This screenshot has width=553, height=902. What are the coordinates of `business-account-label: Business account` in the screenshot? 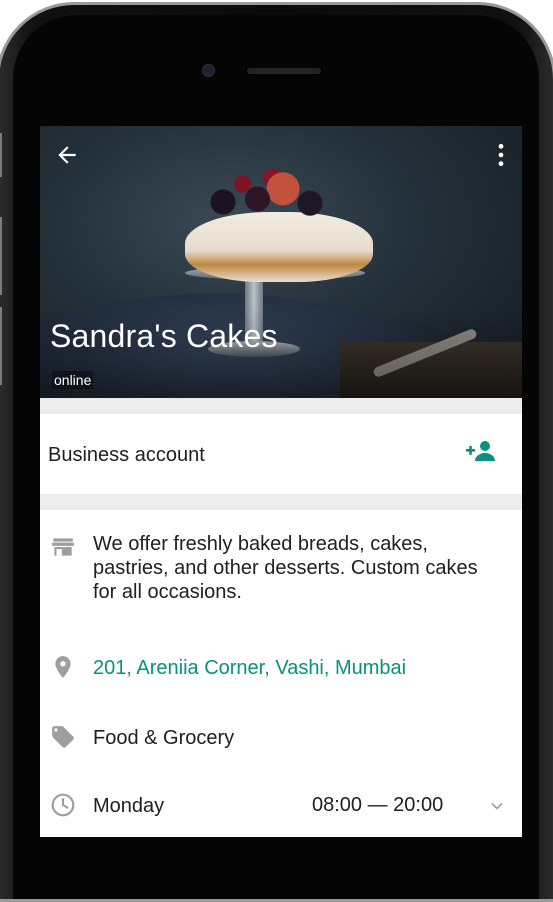 It's located at (126, 455).